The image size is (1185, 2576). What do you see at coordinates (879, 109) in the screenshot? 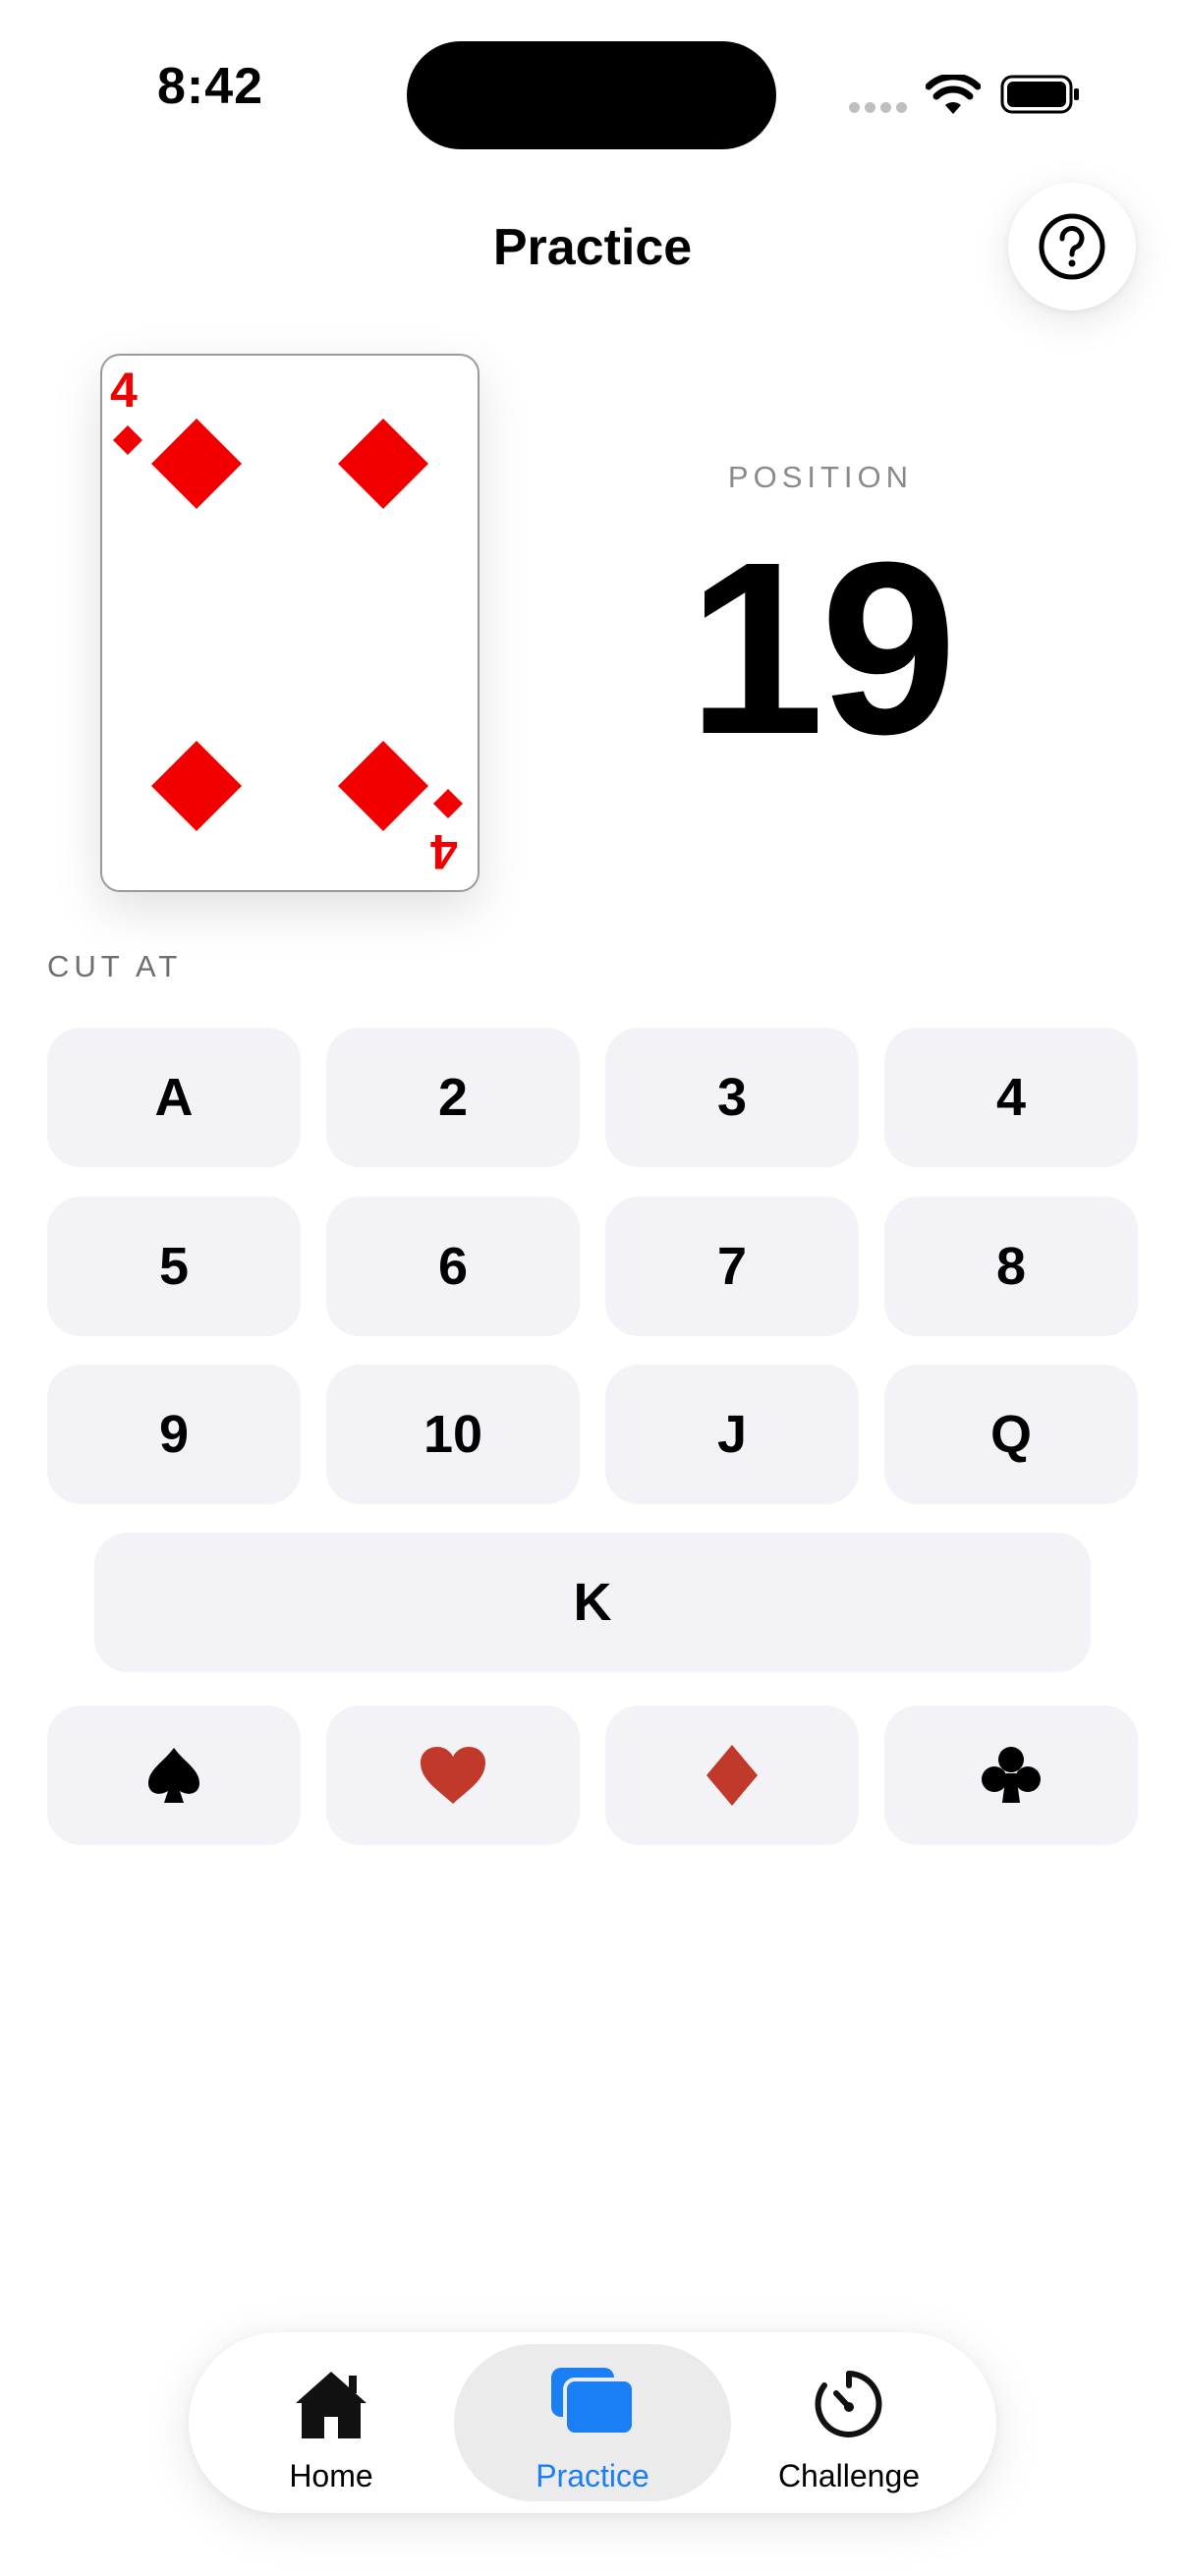
I see `cellular-signal-icon` at bounding box center [879, 109].